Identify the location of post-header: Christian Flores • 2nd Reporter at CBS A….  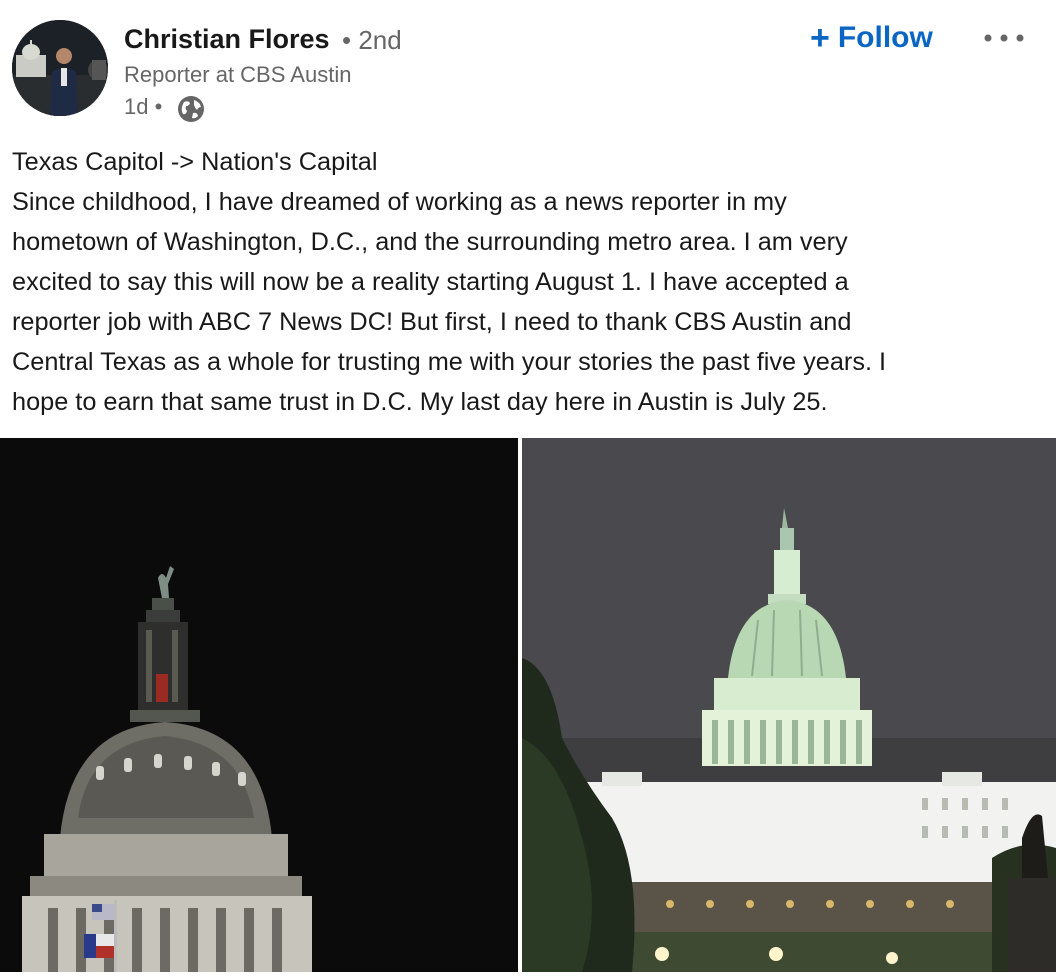
(528, 65).